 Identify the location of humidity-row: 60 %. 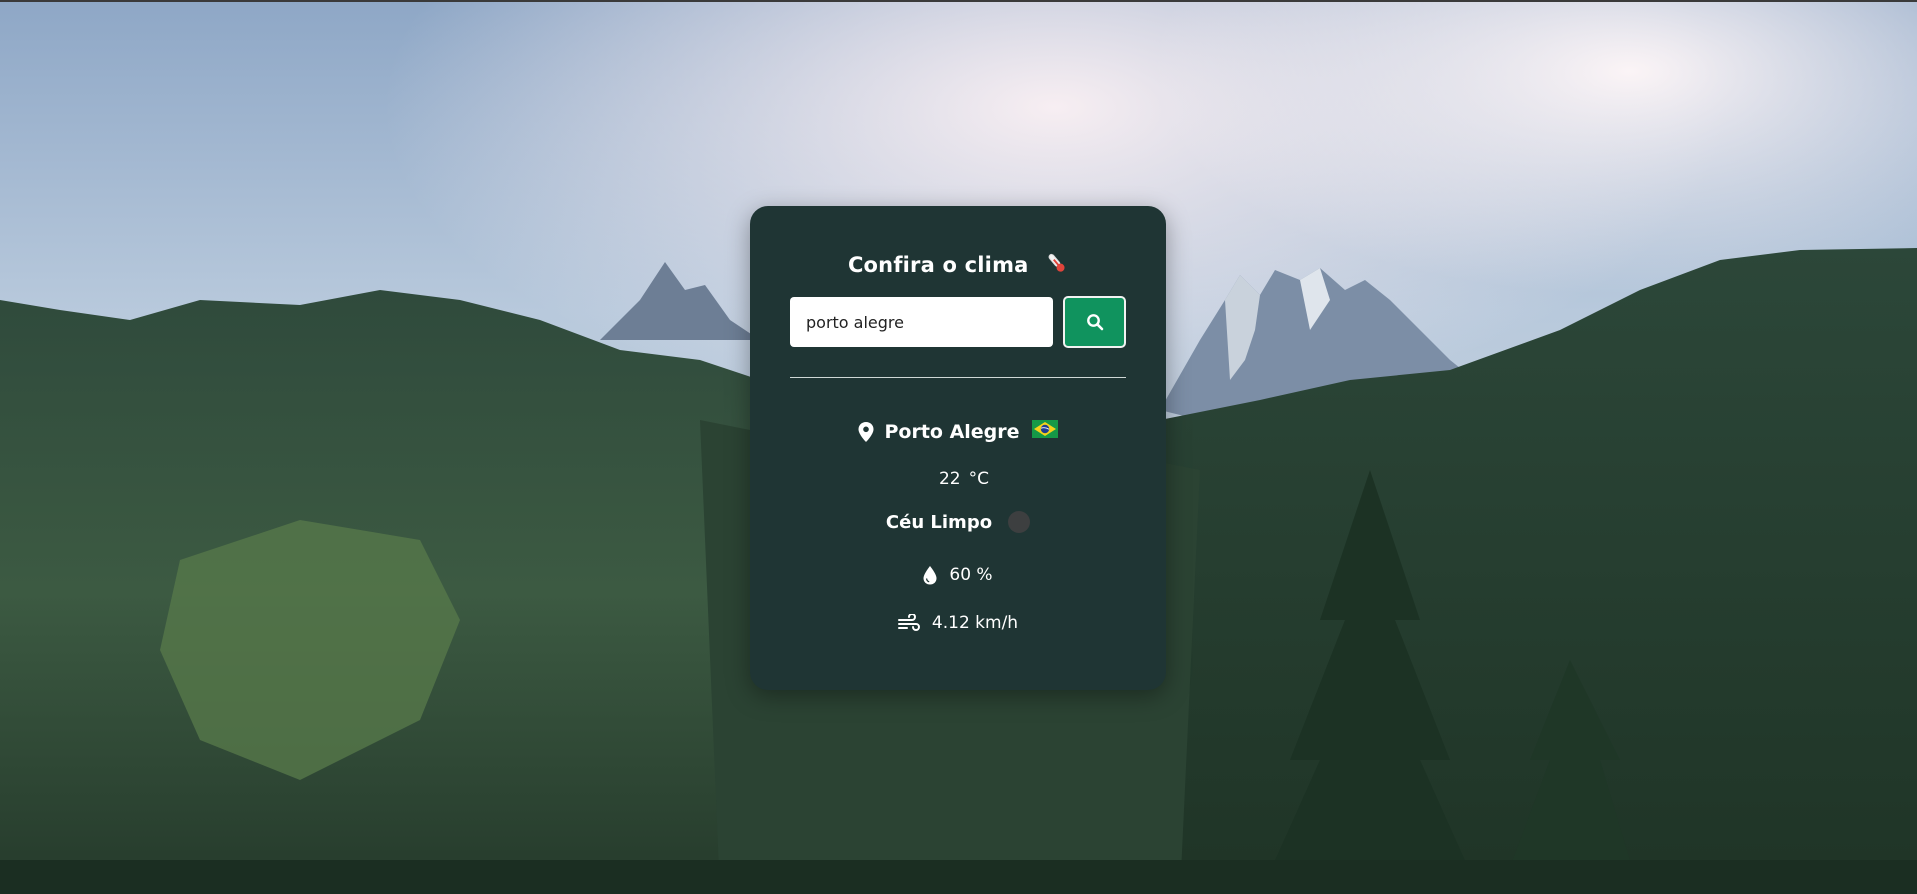
(958, 575).